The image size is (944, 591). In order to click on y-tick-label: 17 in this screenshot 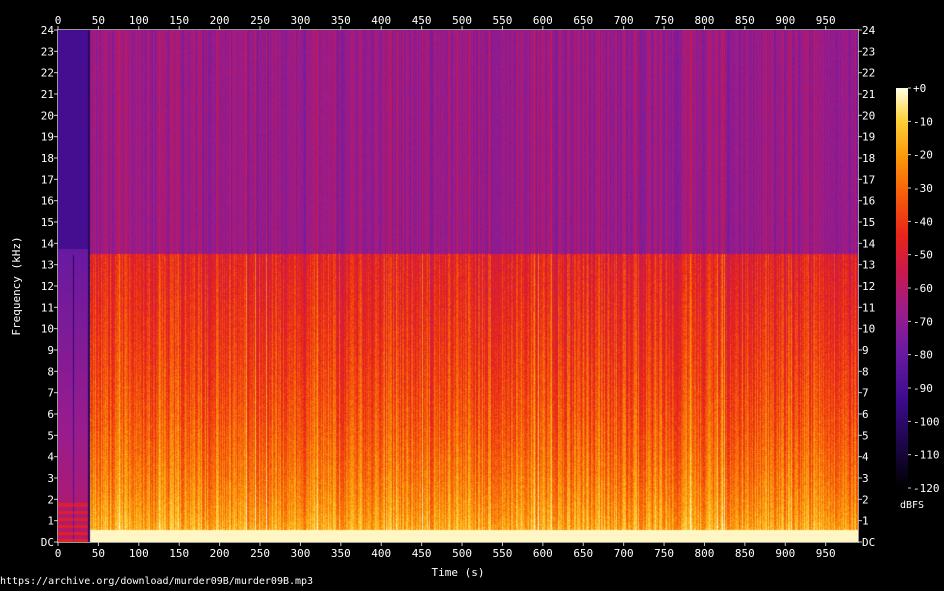, I will do `click(47, 179)`.